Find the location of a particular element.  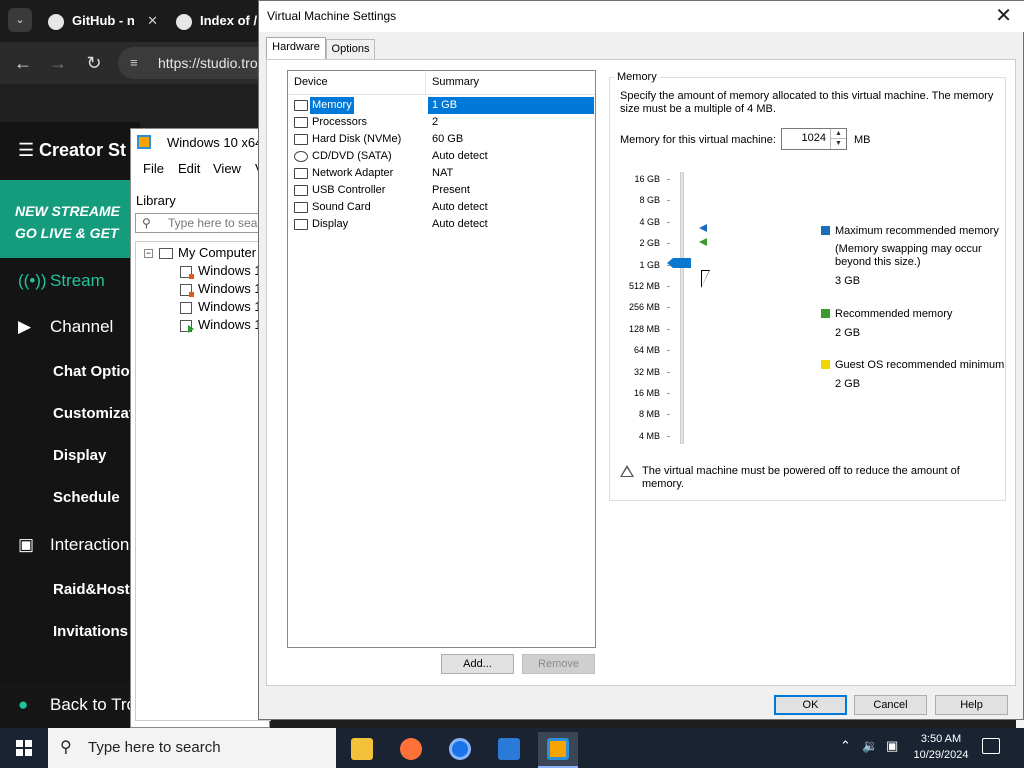

device-row-hard-disk: Hard Disk (NVMe) 60 GB is located at coordinates (441, 139).